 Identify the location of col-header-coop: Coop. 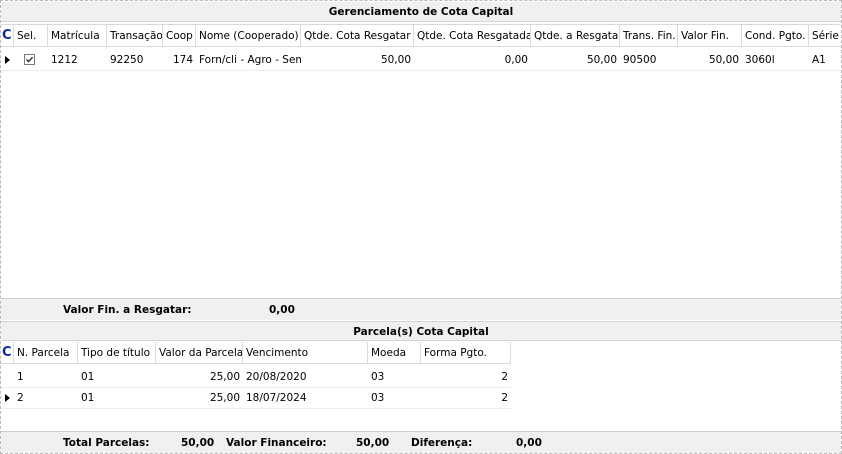
(179, 36).